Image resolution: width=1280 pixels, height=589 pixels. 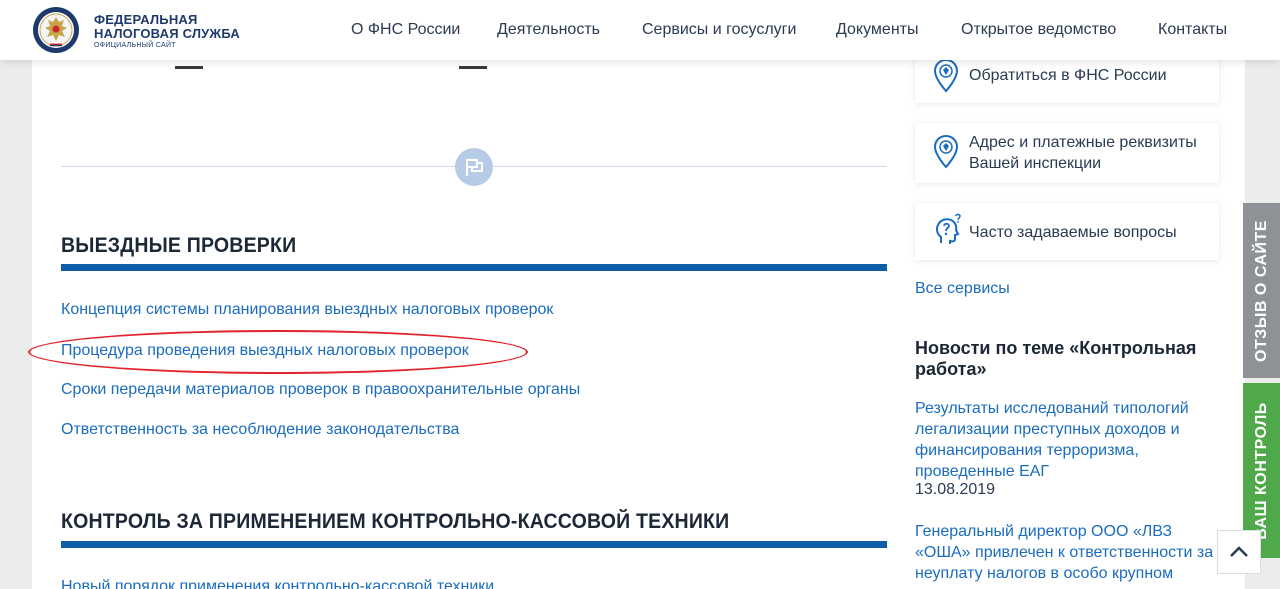 What do you see at coordinates (278, 352) in the screenshot?
I see `red-annotation-ellipse` at bounding box center [278, 352].